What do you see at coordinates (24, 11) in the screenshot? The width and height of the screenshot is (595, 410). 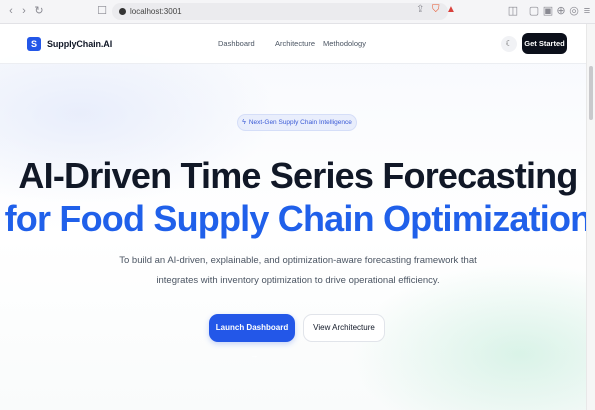 I see `forward-icon: ›` at bounding box center [24, 11].